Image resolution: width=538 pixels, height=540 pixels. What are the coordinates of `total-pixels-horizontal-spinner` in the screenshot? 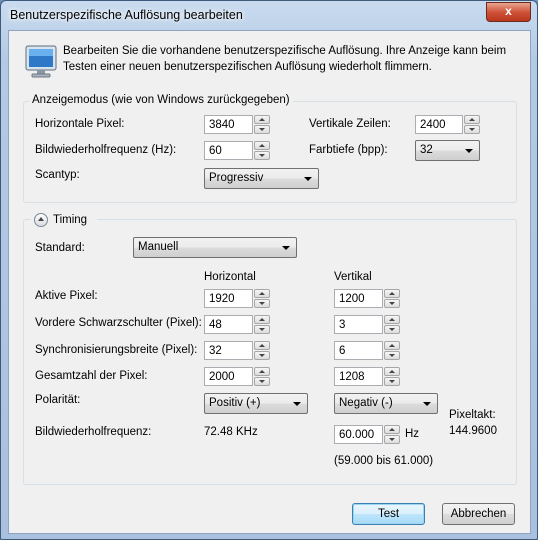 It's located at (262, 376).